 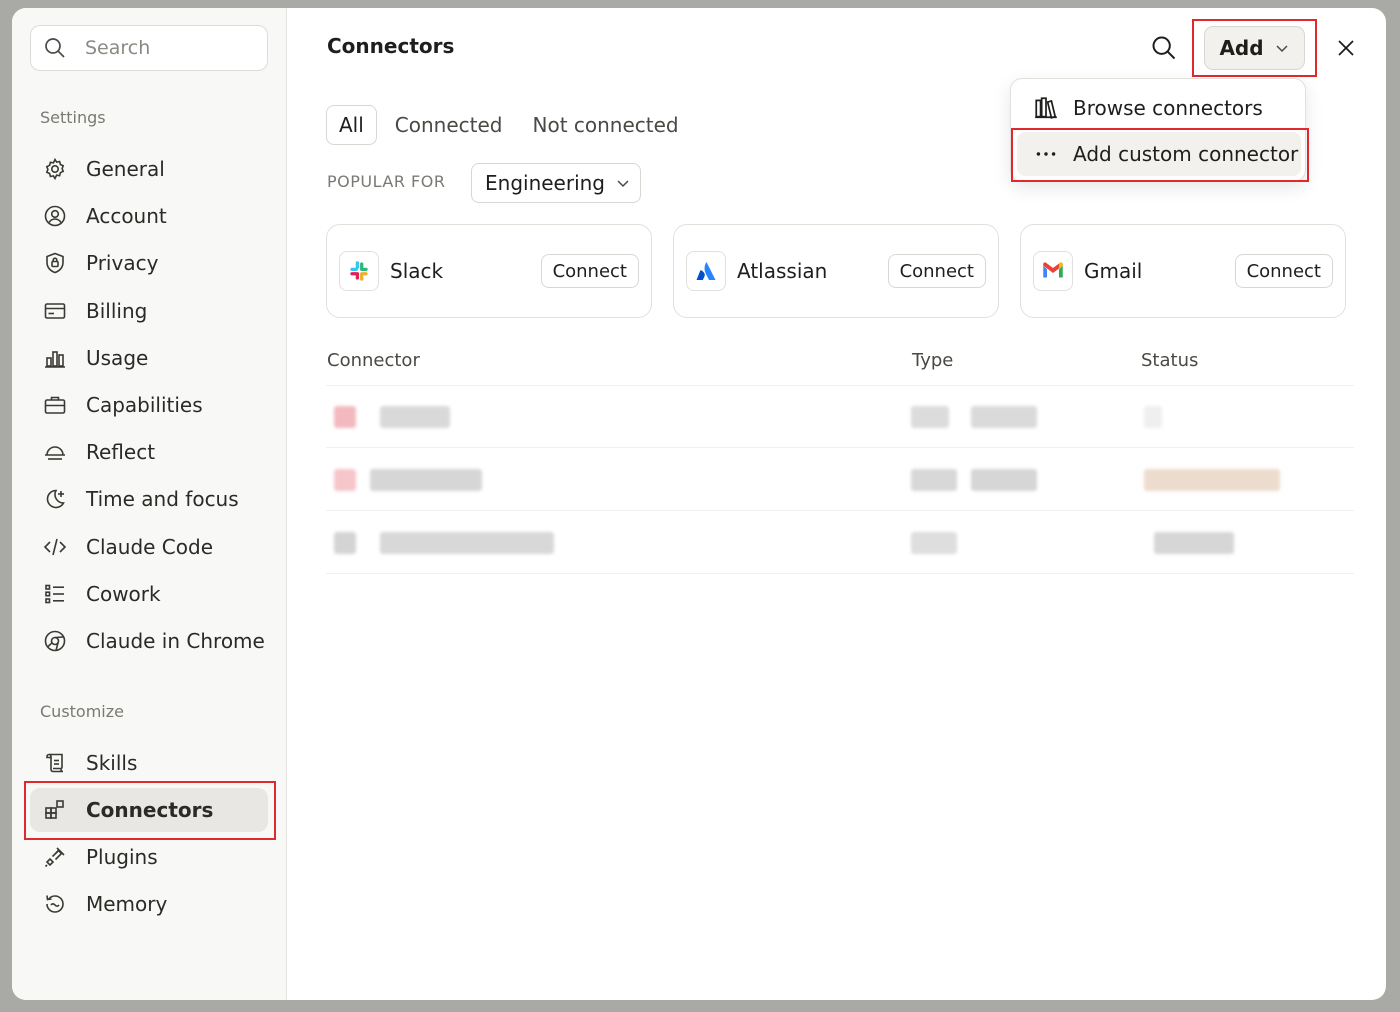 I want to click on sidebar-item-label: Skills, so click(x=112, y=763).